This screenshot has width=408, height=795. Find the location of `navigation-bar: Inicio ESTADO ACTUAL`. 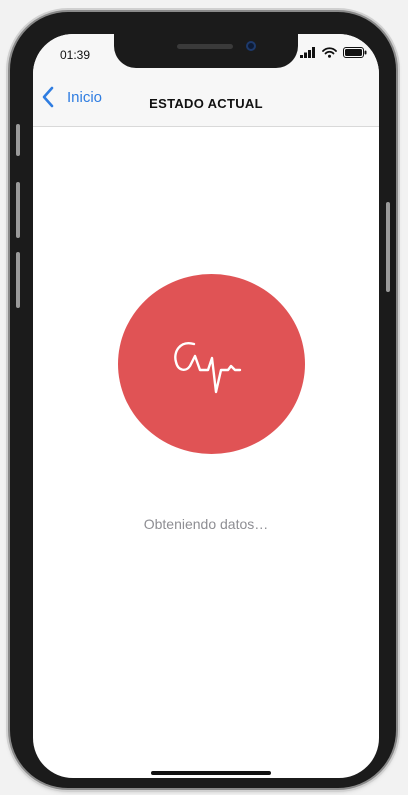

navigation-bar: Inicio ESTADO ACTUAL is located at coordinates (206, 100).